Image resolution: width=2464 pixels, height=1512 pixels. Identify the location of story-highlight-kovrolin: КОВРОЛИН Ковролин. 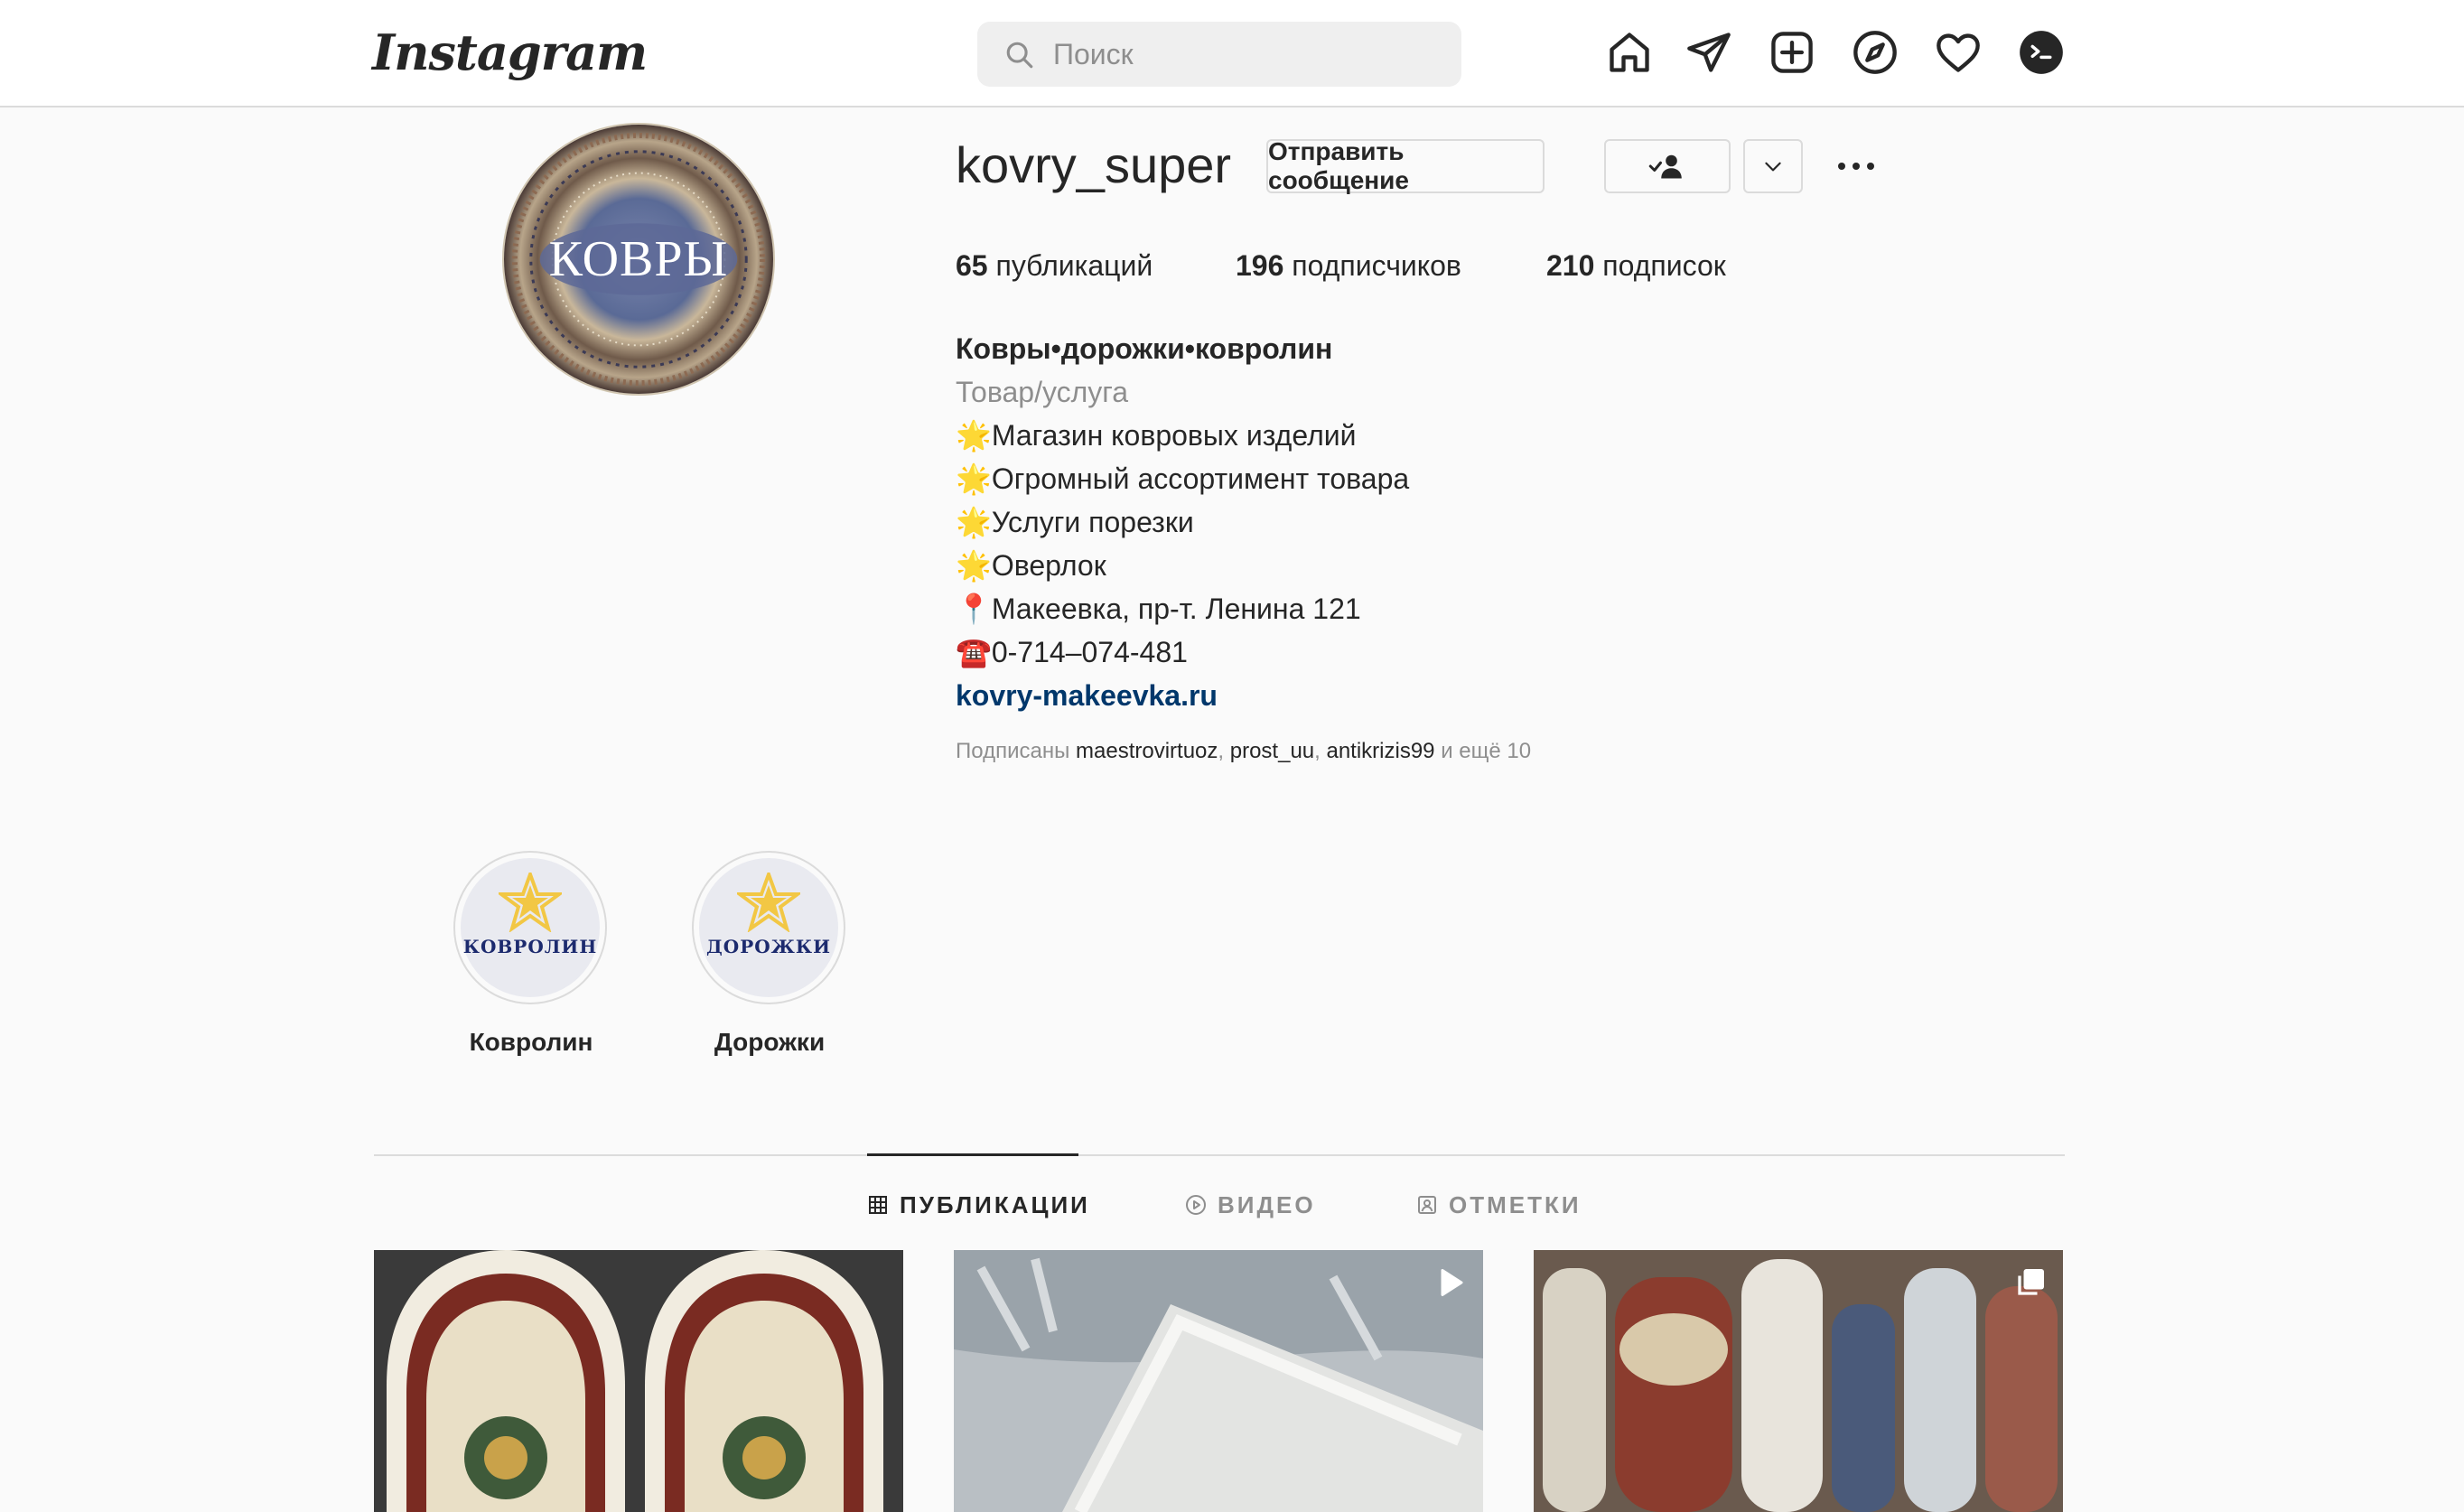
(531, 954).